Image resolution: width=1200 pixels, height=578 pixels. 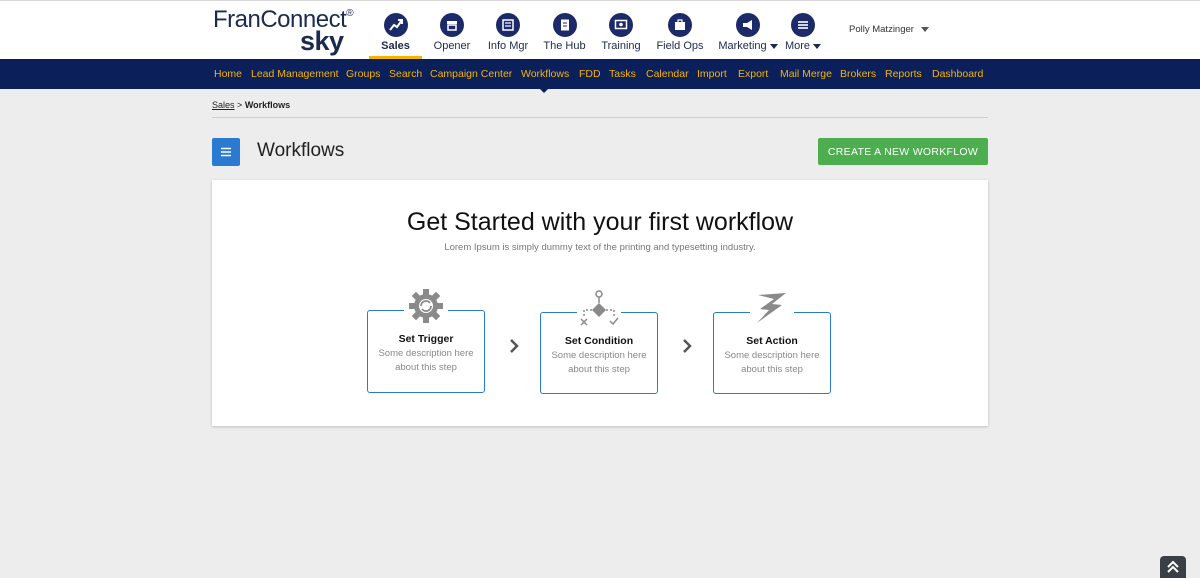 What do you see at coordinates (680, 25) in the screenshot?
I see `field-ops-icon` at bounding box center [680, 25].